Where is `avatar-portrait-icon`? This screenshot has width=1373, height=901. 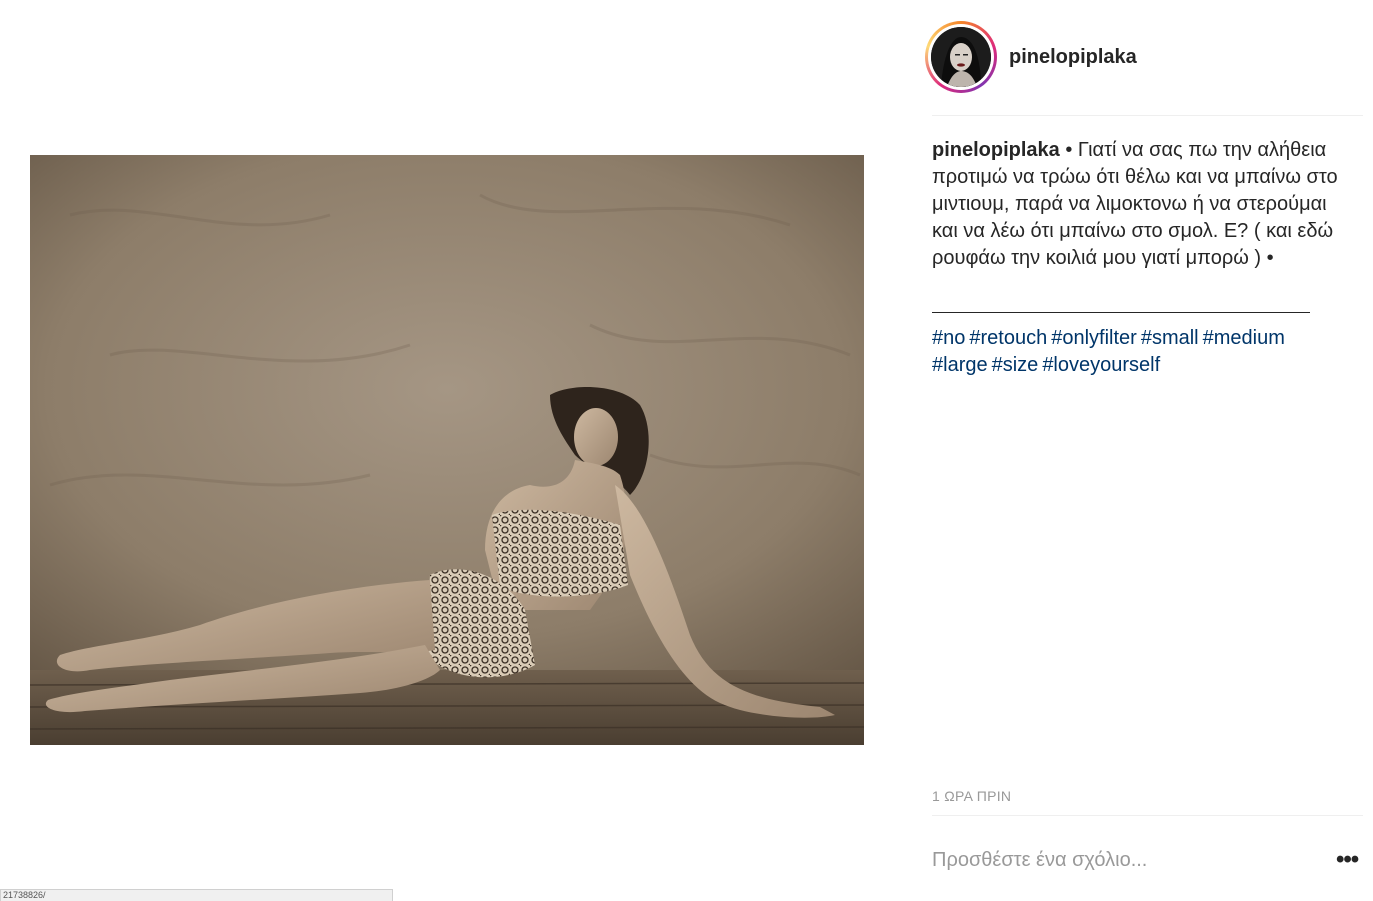 avatar-portrait-icon is located at coordinates (961, 57).